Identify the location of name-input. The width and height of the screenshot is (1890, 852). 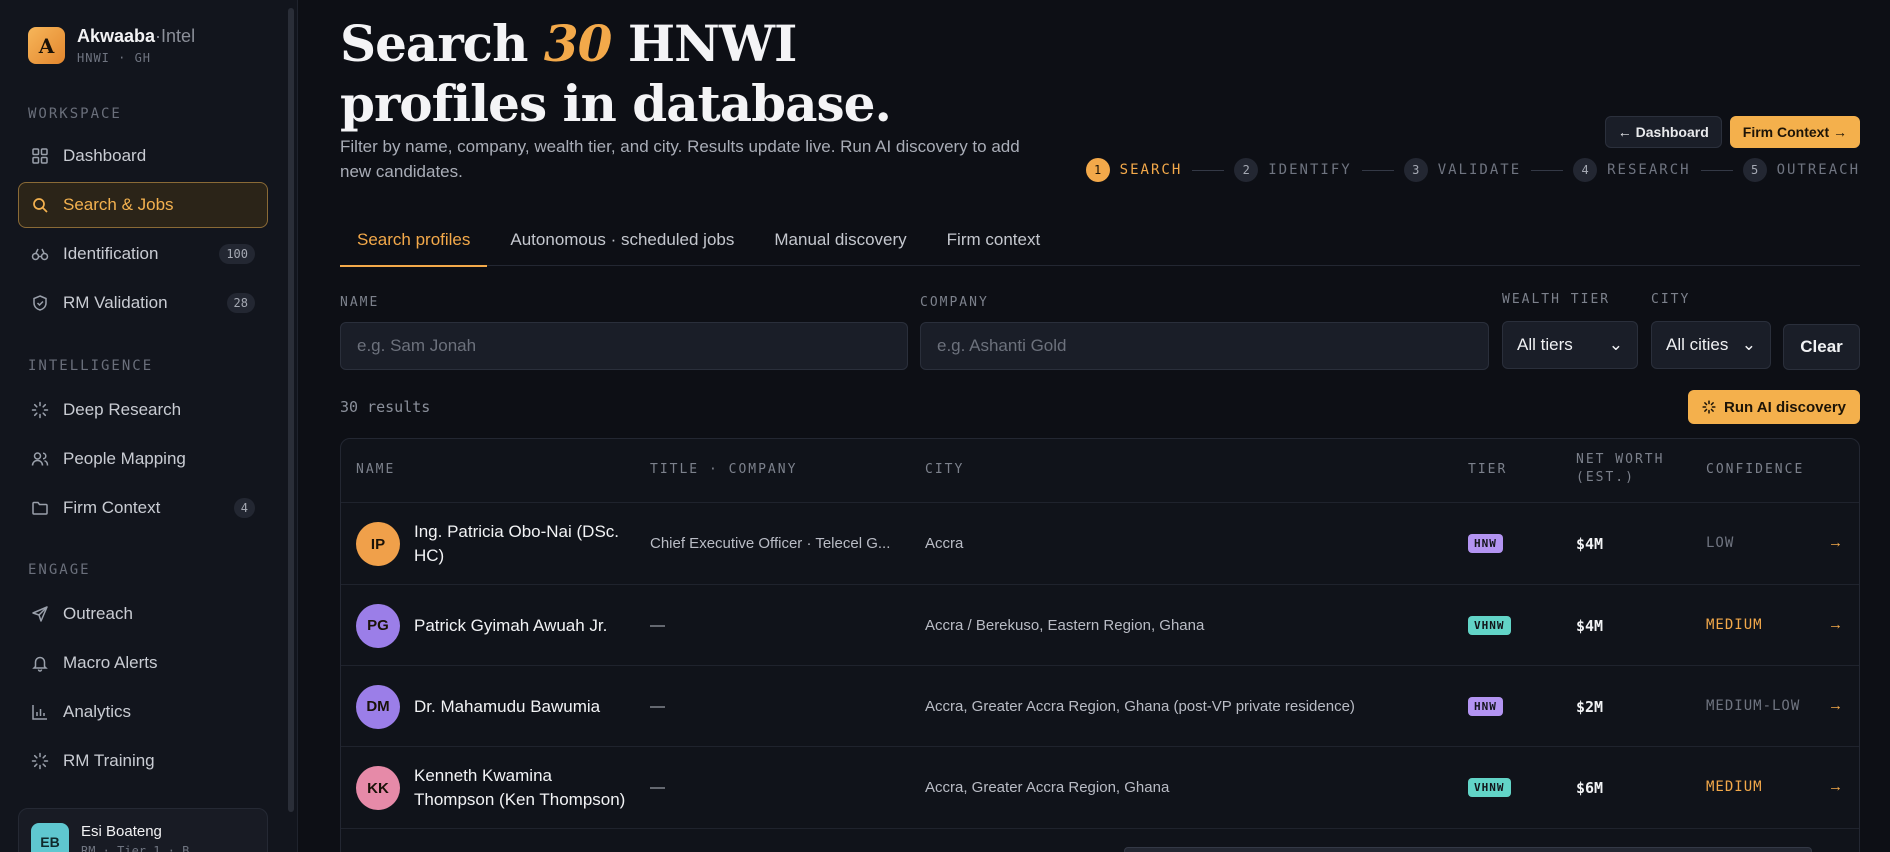
(624, 346).